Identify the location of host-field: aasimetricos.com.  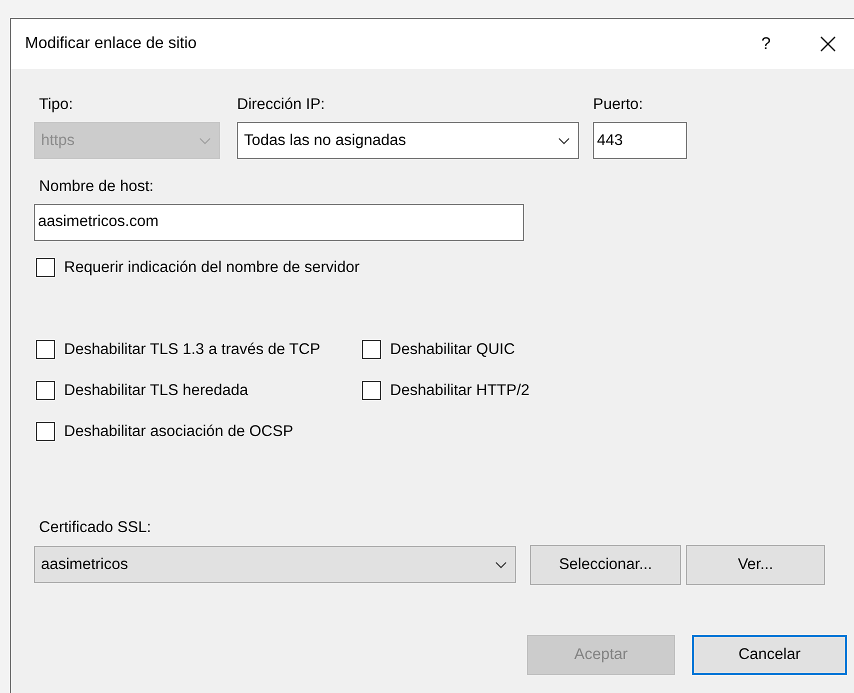
(279, 222).